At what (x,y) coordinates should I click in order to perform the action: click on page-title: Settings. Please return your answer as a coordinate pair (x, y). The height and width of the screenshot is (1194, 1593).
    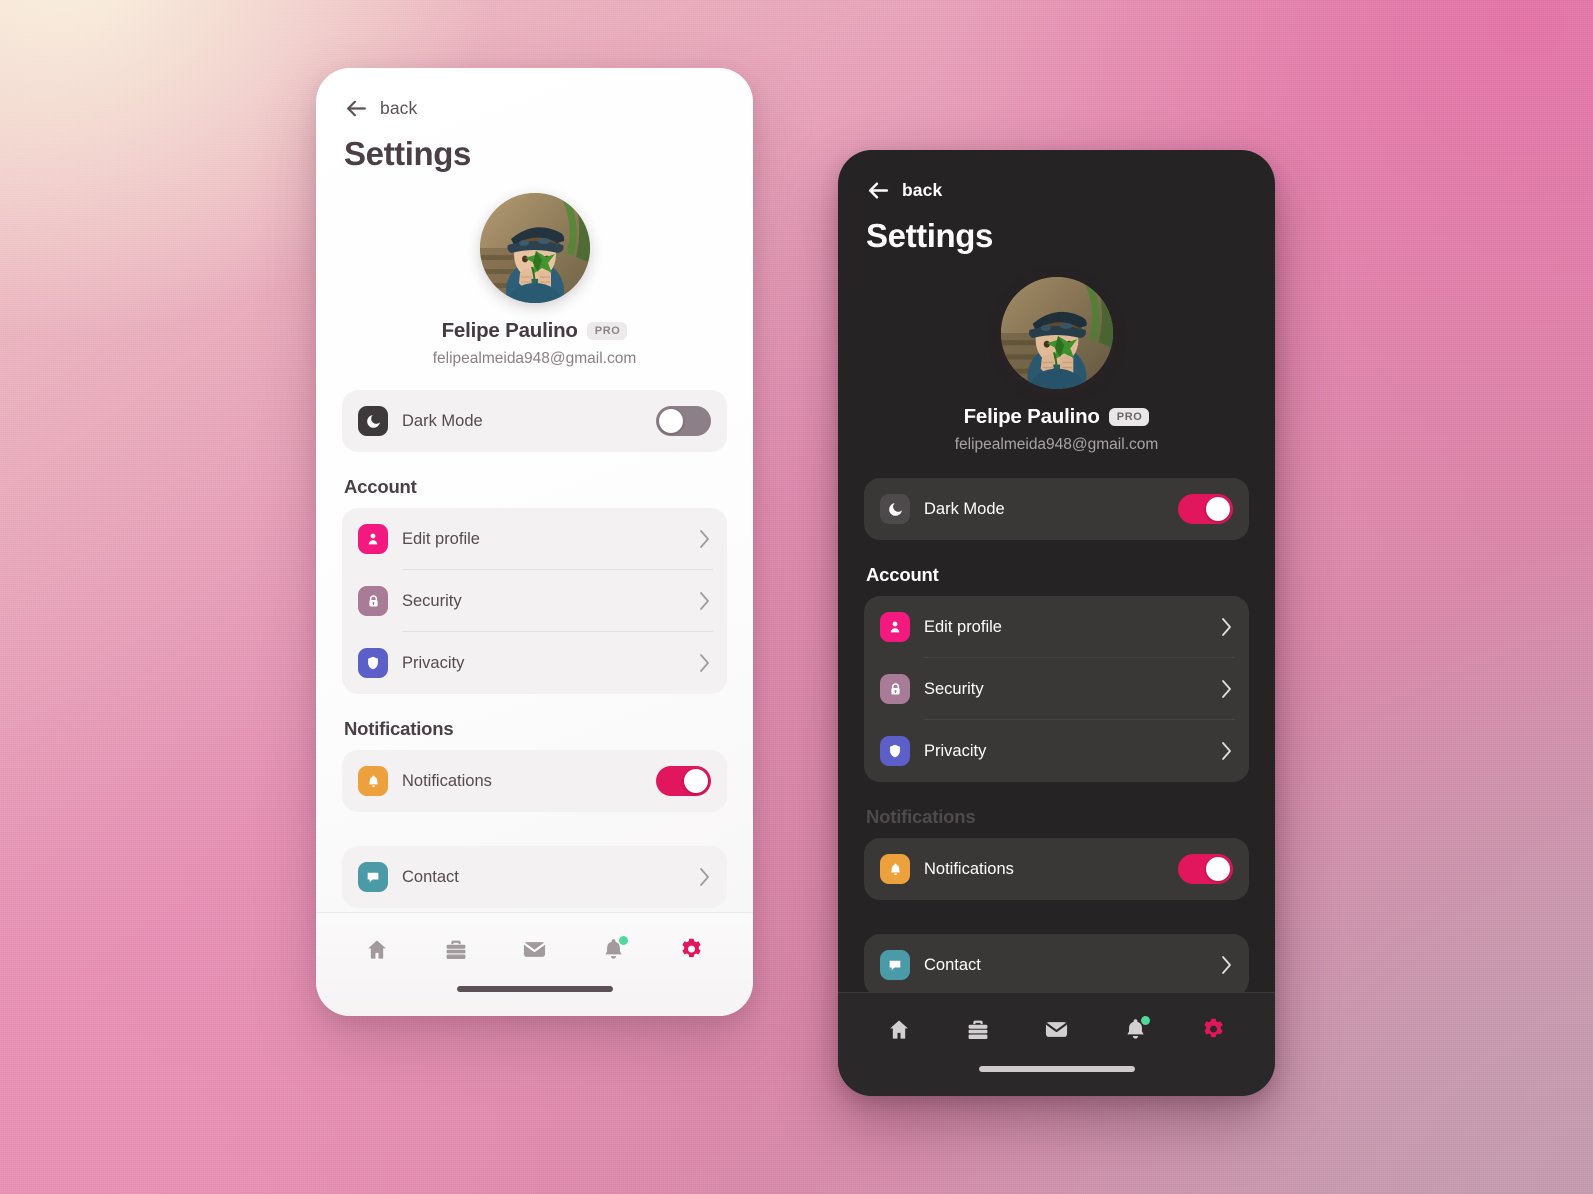
    Looking at the image, I should click on (407, 153).